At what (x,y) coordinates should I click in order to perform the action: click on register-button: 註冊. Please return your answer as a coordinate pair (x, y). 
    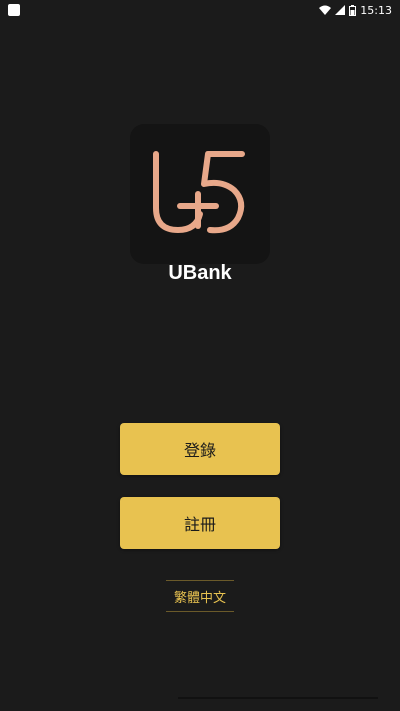
    Looking at the image, I should click on (200, 523).